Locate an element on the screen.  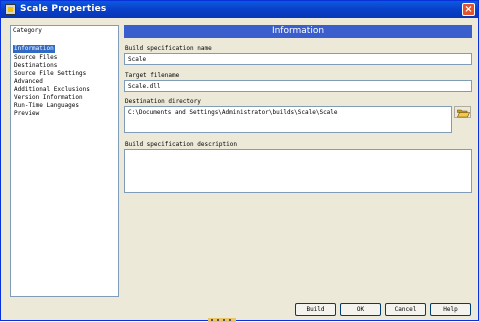
category-item-advanced: Advanced is located at coordinates (52, 82).